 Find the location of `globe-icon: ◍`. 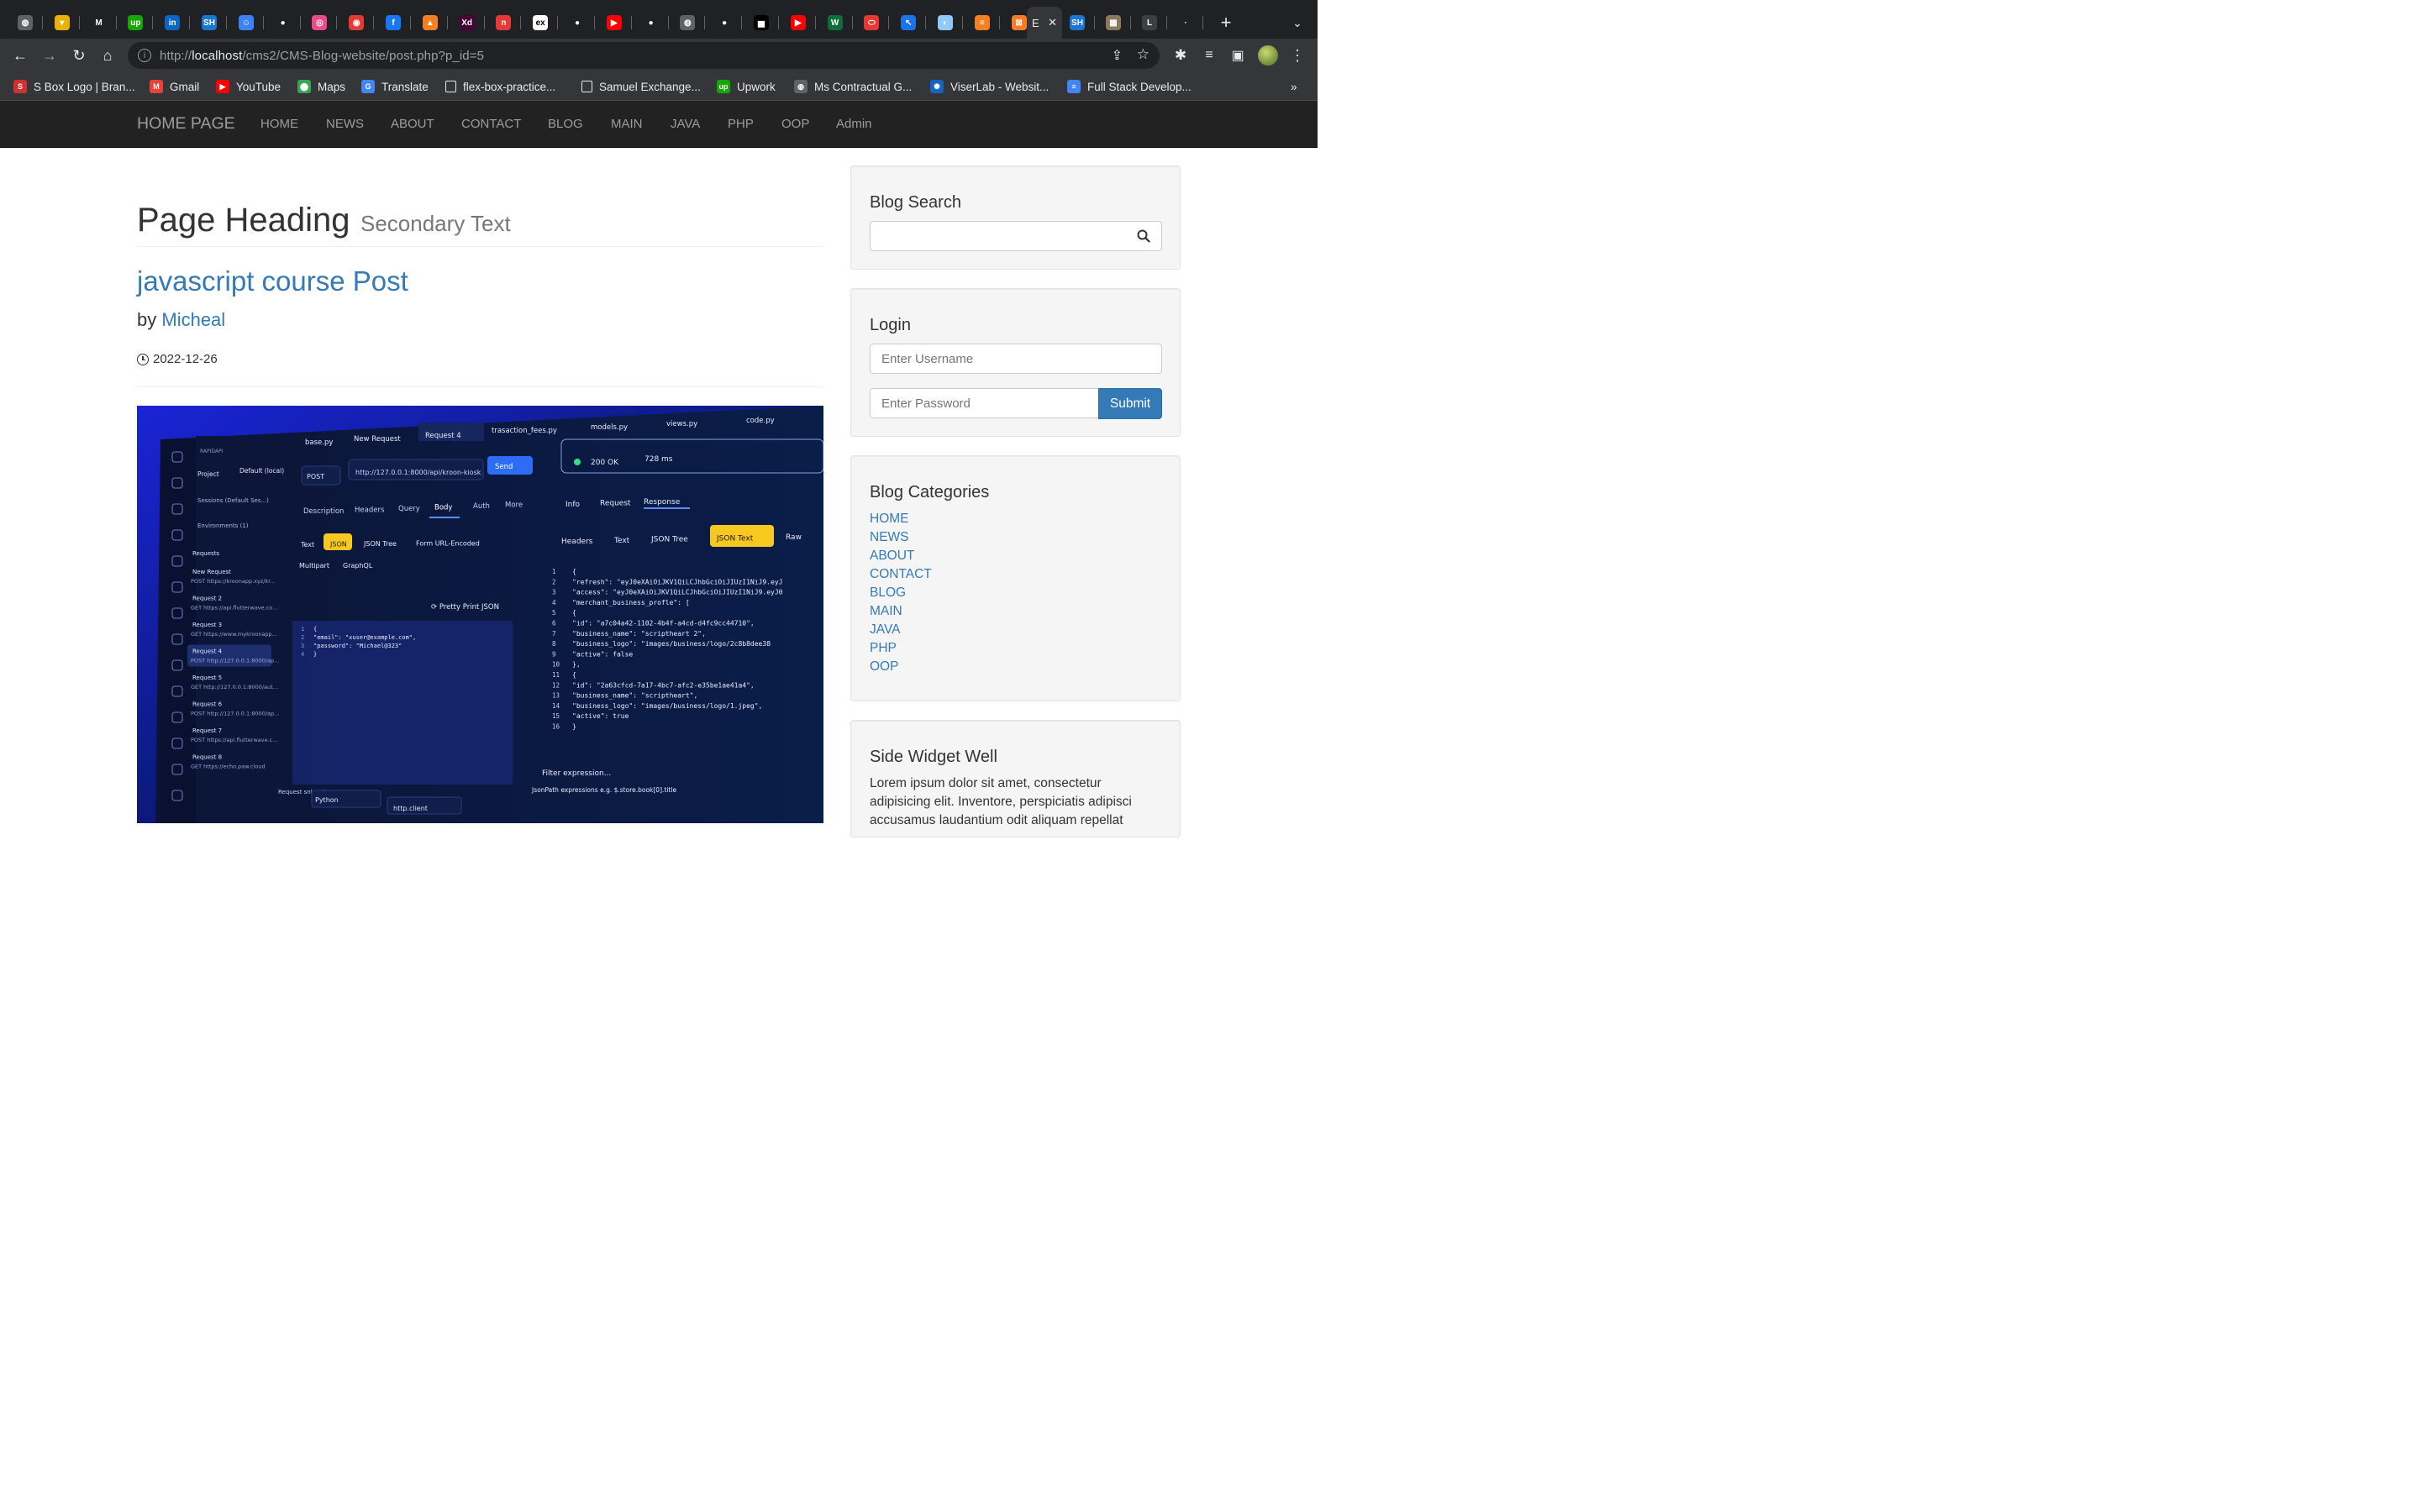

globe-icon: ◍ is located at coordinates (25, 22).